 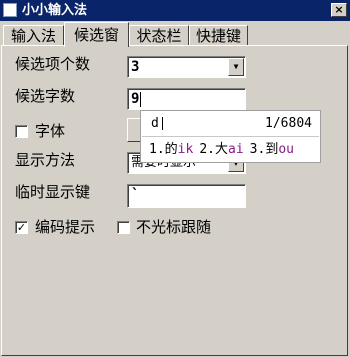 What do you see at coordinates (50, 131) in the screenshot?
I see `font-label: 字体` at bounding box center [50, 131].